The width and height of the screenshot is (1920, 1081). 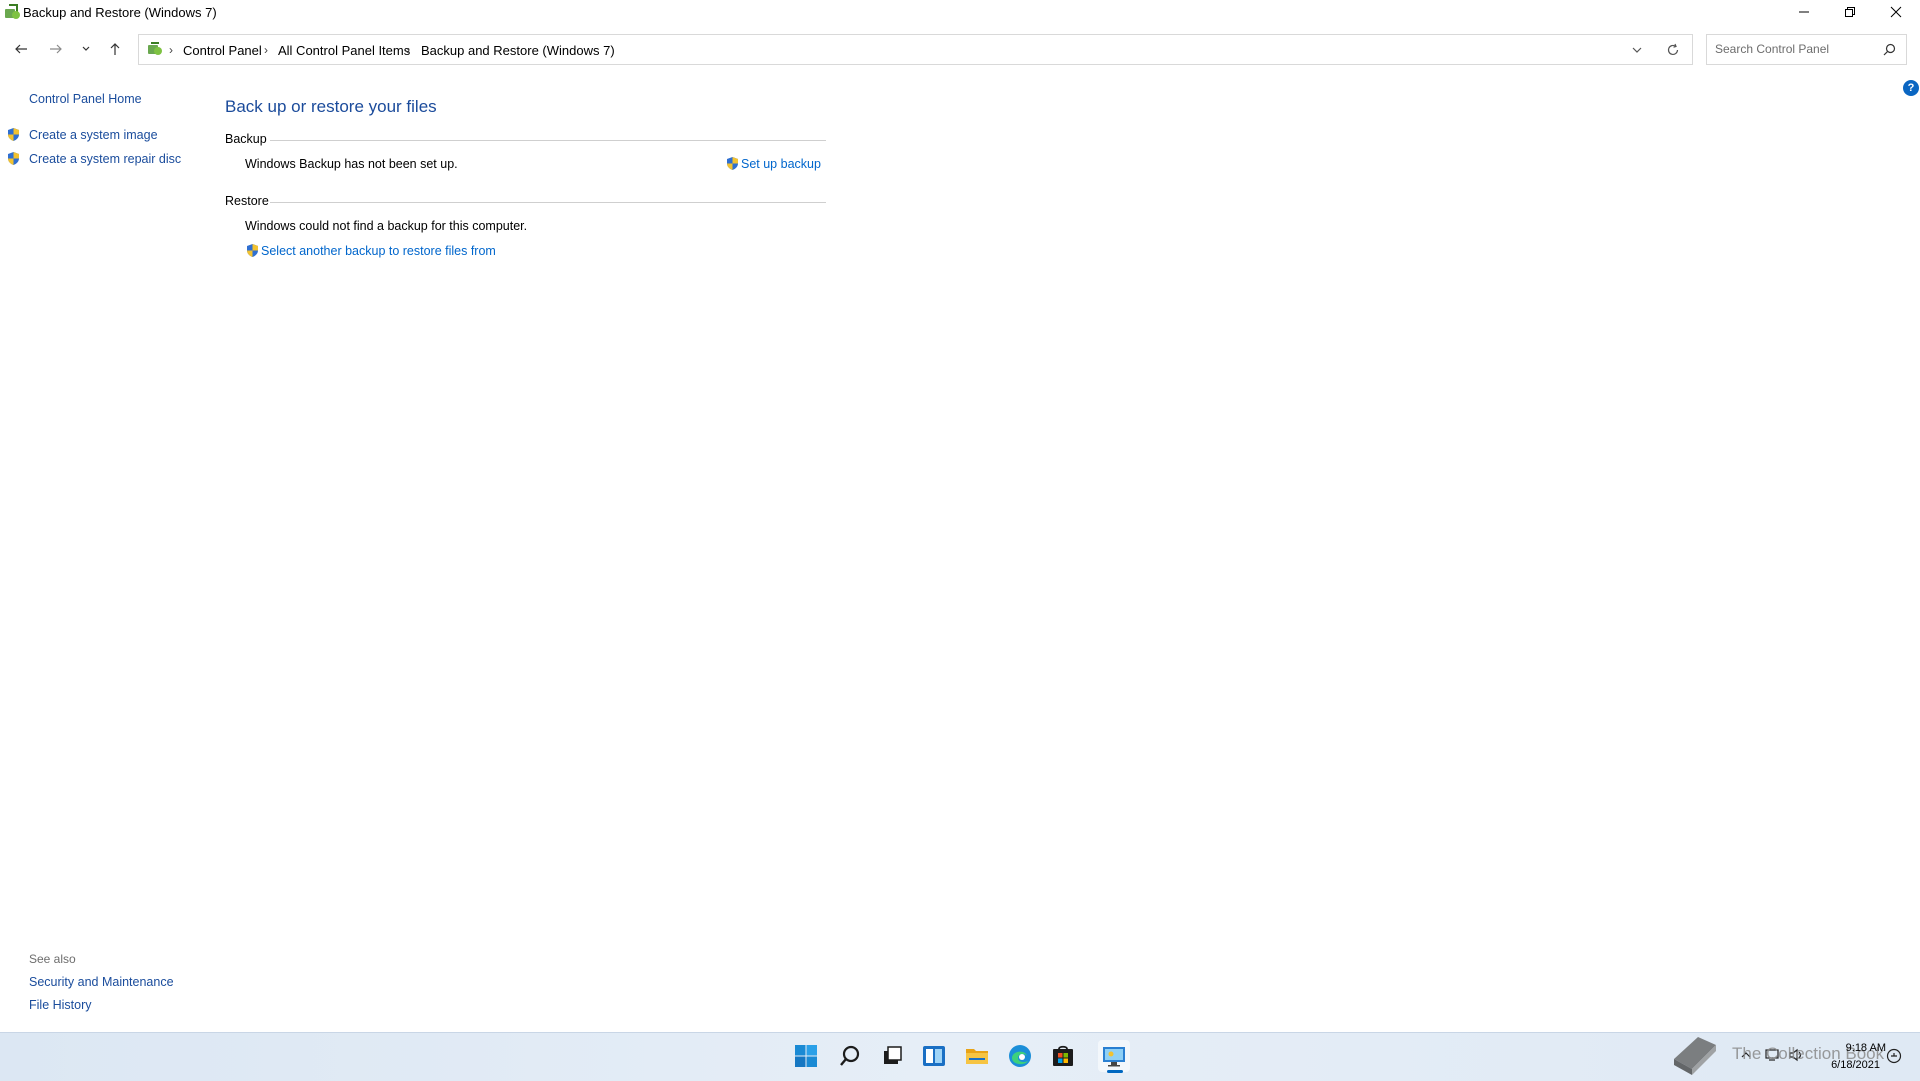 What do you see at coordinates (331, 106) in the screenshot?
I see `page-title: Back up or restore your files` at bounding box center [331, 106].